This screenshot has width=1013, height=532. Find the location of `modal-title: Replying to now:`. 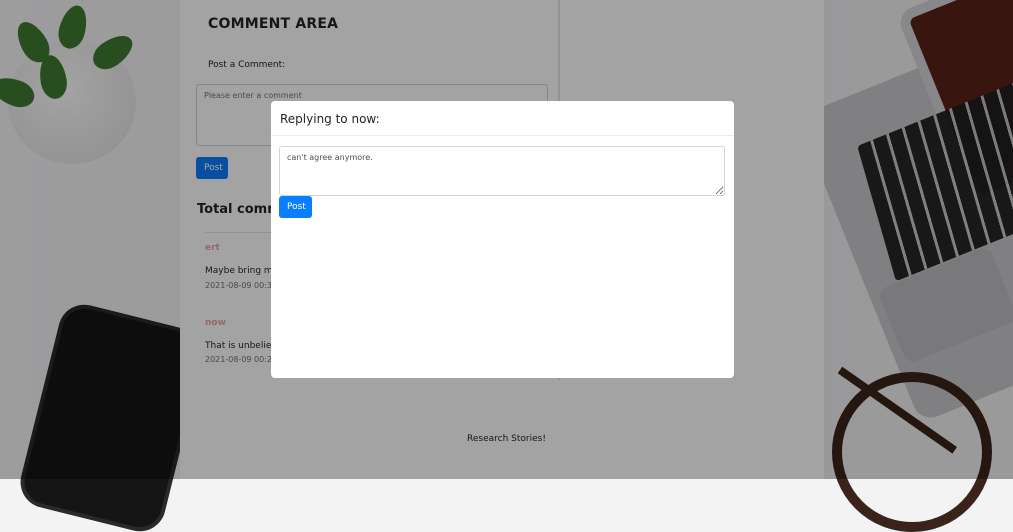

modal-title: Replying to now: is located at coordinates (330, 119).